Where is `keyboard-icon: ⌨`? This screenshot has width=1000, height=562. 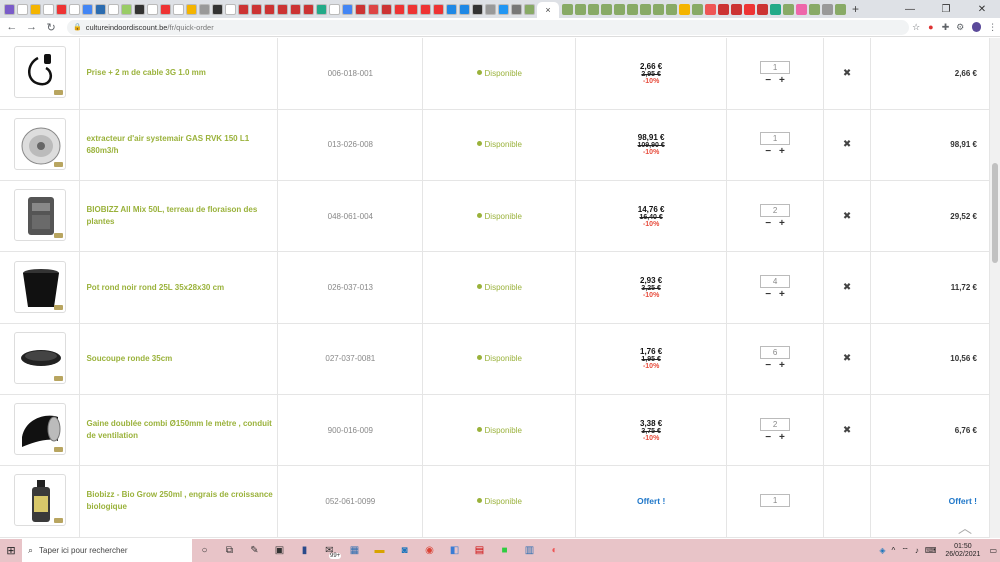
keyboard-icon: ⌨ is located at coordinates (931, 550).